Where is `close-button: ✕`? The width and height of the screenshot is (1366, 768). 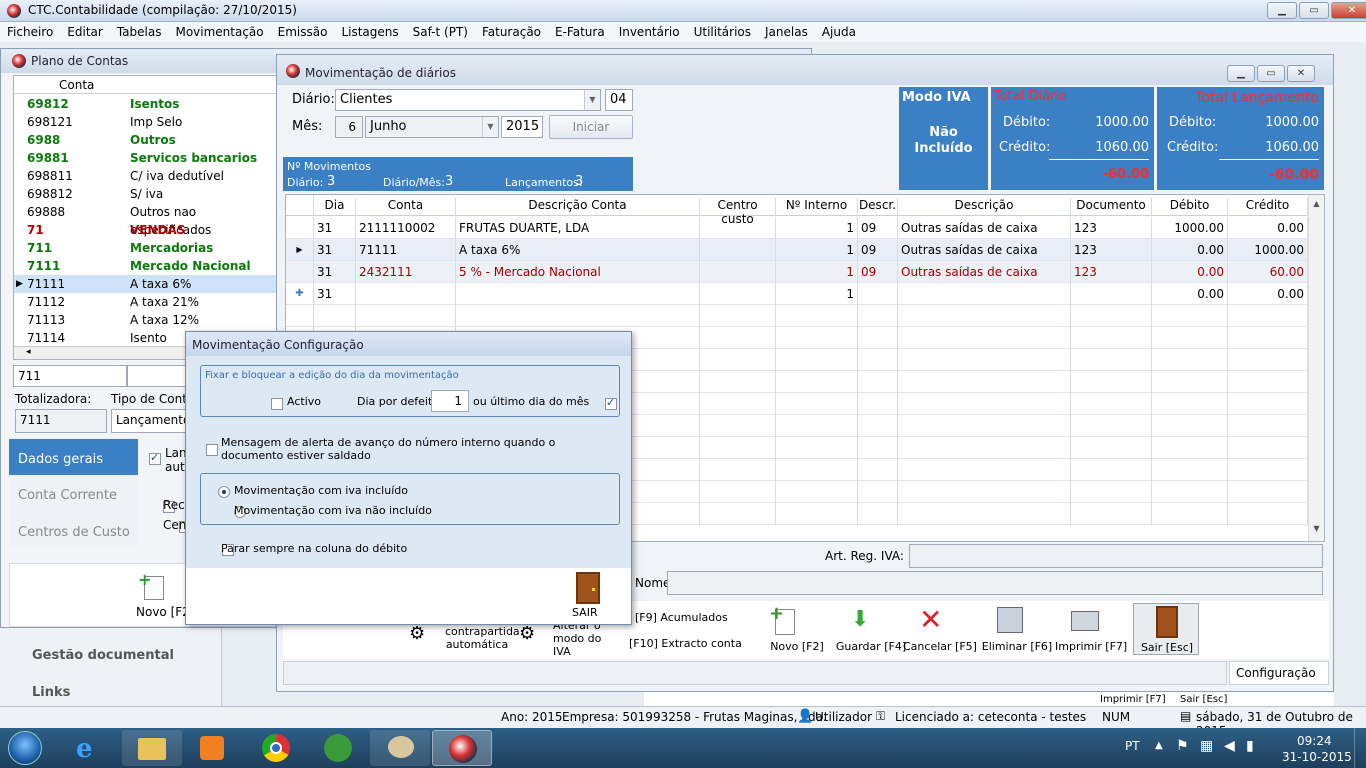
close-button: ✕ is located at coordinates (1348, 10).